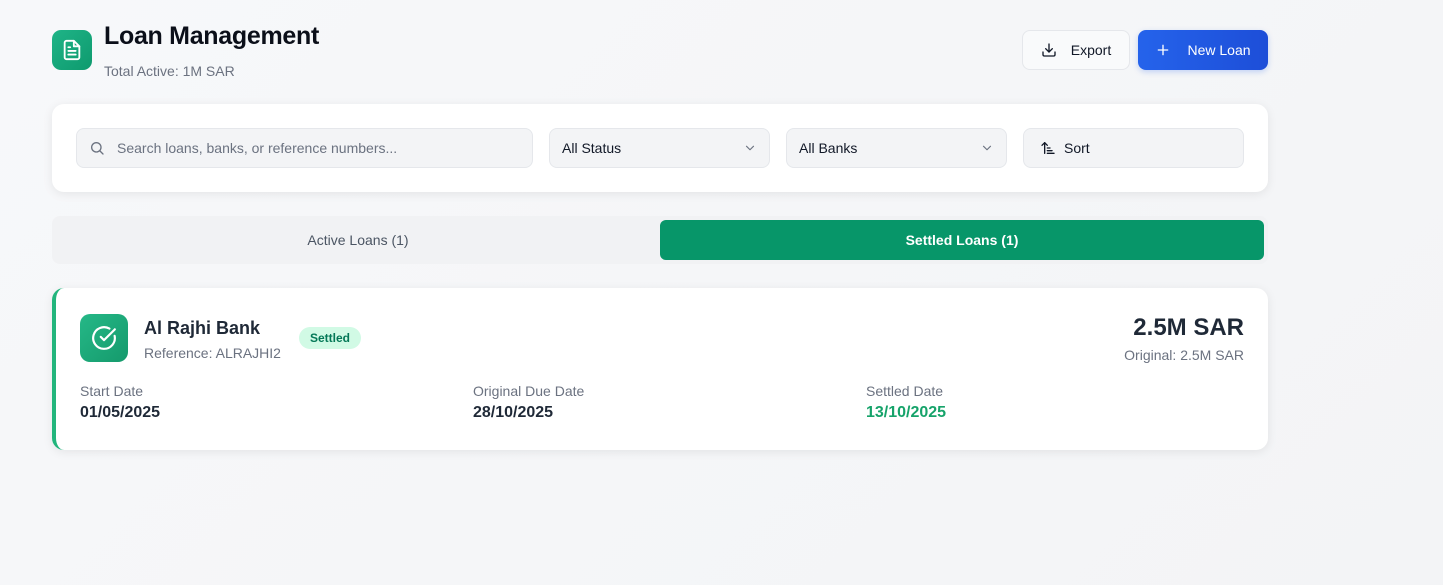 The image size is (1443, 585). What do you see at coordinates (1184, 355) in the screenshot?
I see `loan-original-amount: Original: 2.5M SAR` at bounding box center [1184, 355].